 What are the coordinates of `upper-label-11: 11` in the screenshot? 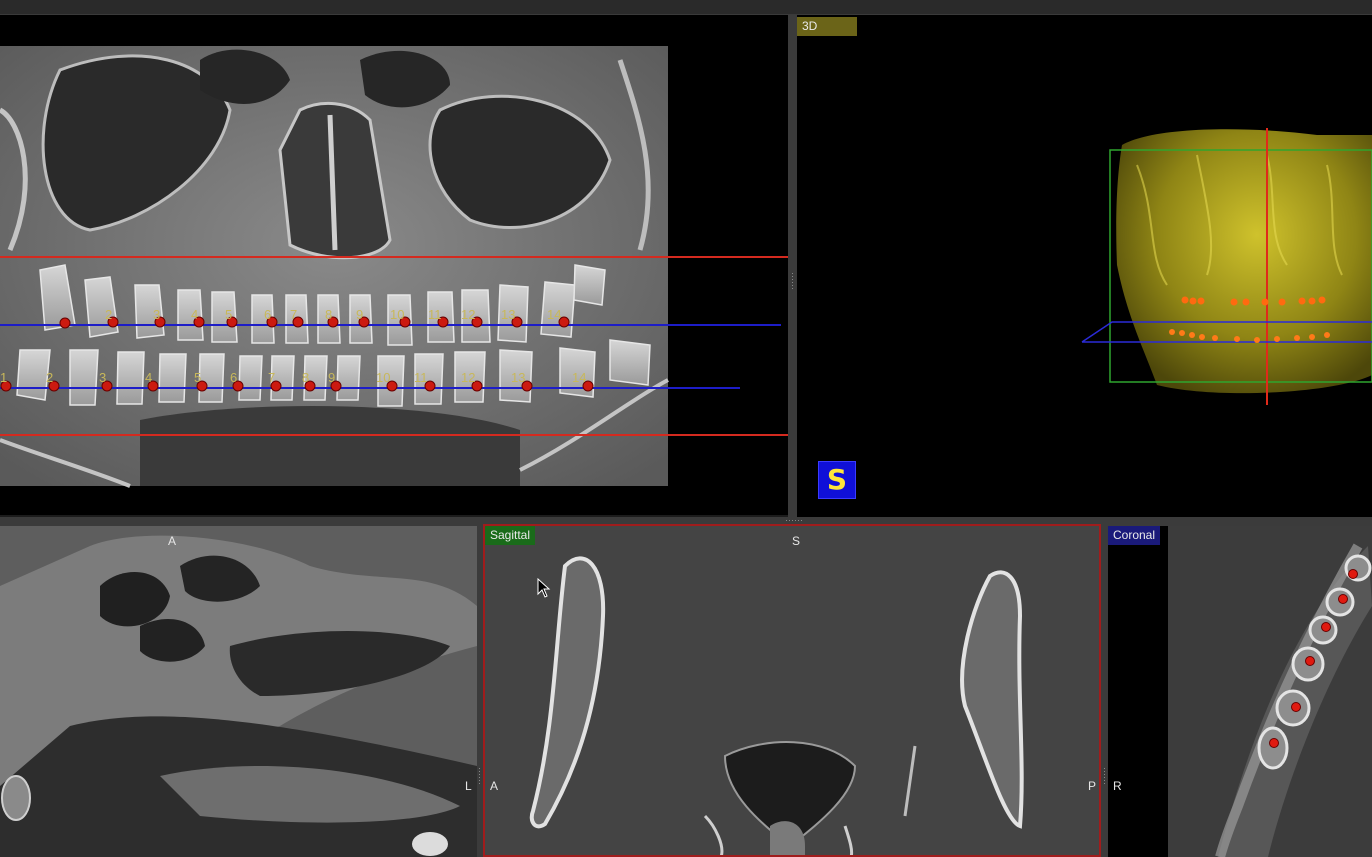 It's located at (435, 314).